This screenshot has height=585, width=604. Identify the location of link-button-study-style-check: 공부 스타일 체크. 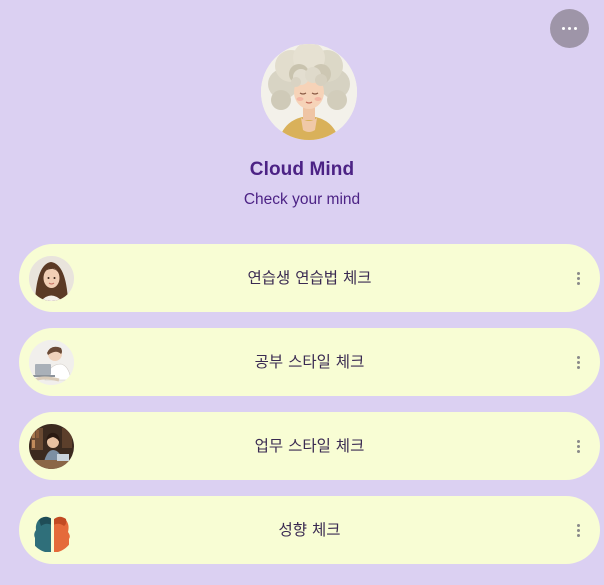
(309, 362).